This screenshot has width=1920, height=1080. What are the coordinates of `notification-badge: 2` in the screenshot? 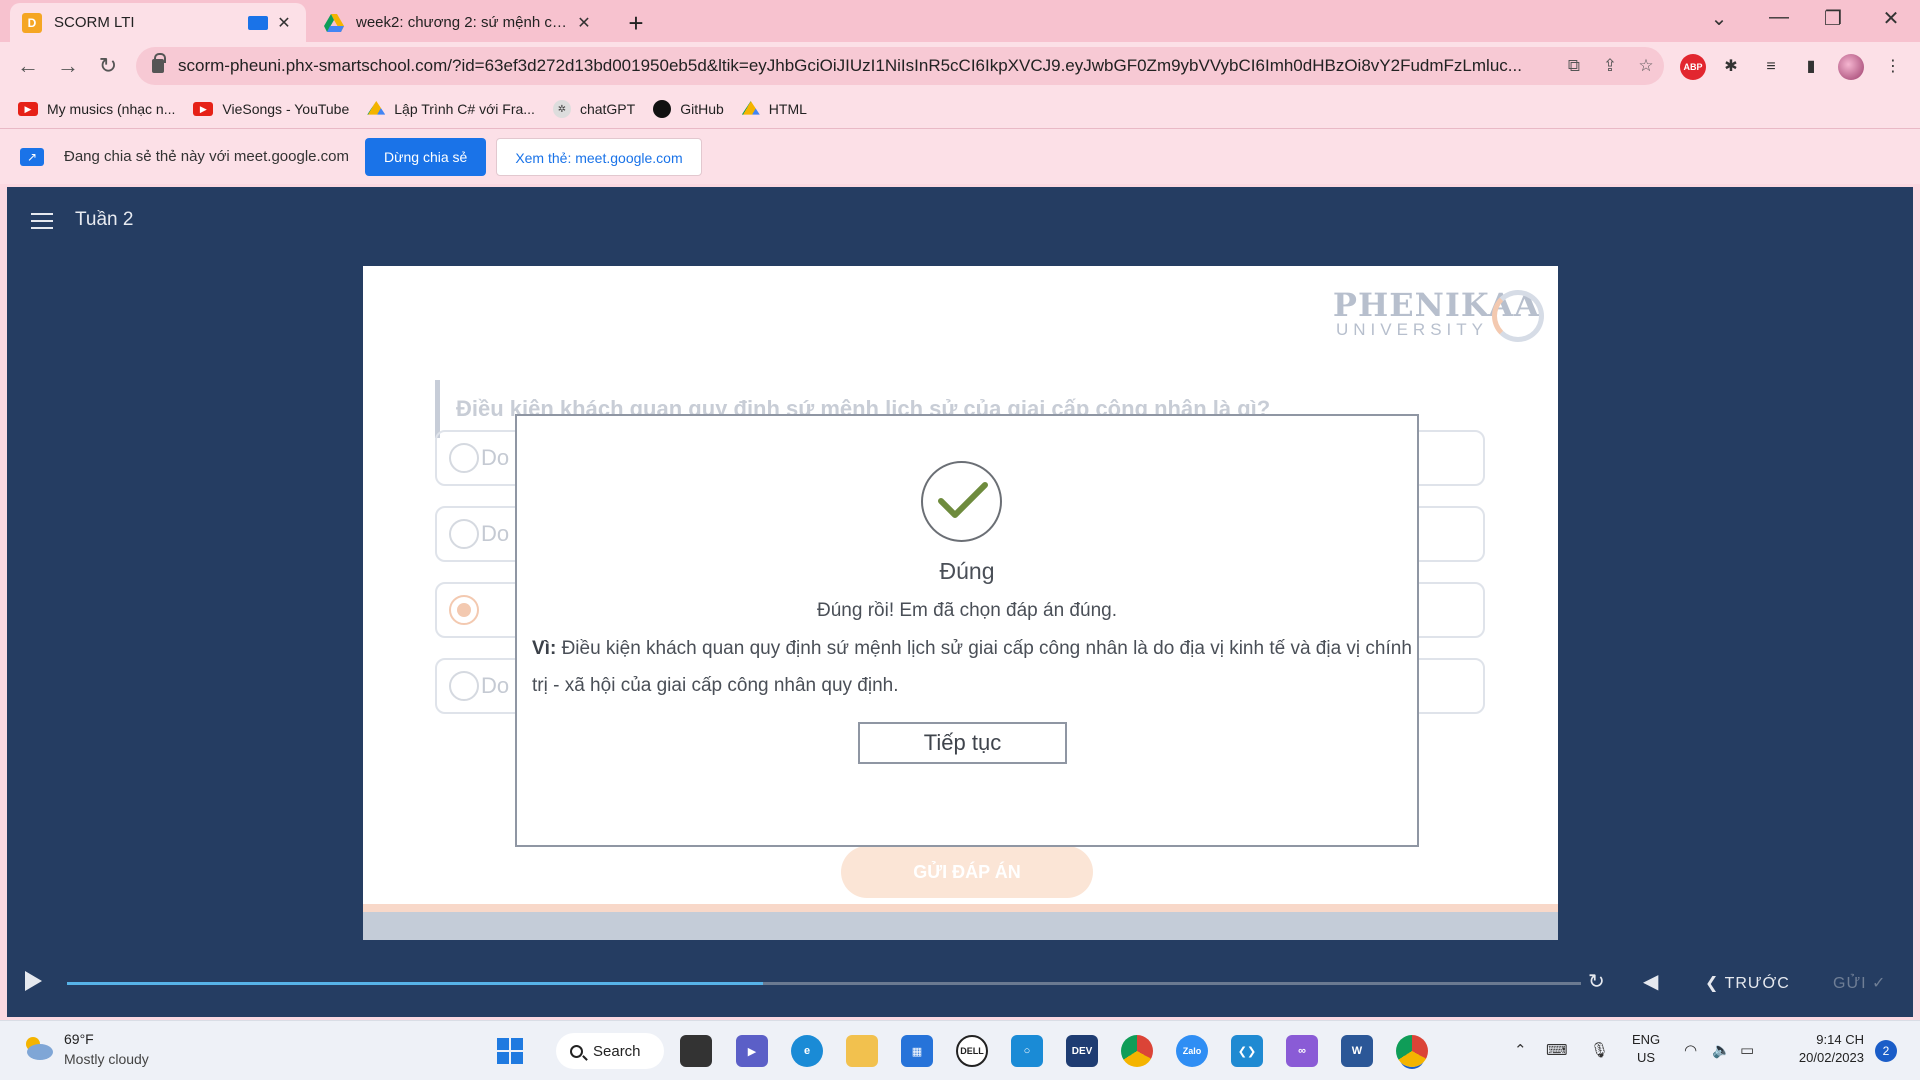 It's located at (1886, 1051).